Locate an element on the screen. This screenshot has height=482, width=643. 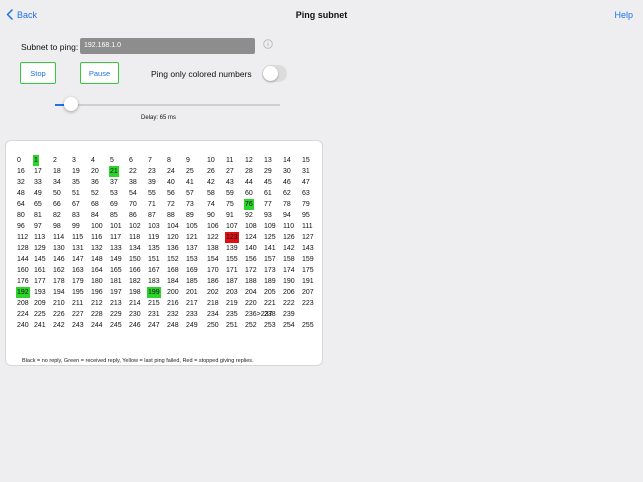
address-cell: 24 is located at coordinates (171, 171).